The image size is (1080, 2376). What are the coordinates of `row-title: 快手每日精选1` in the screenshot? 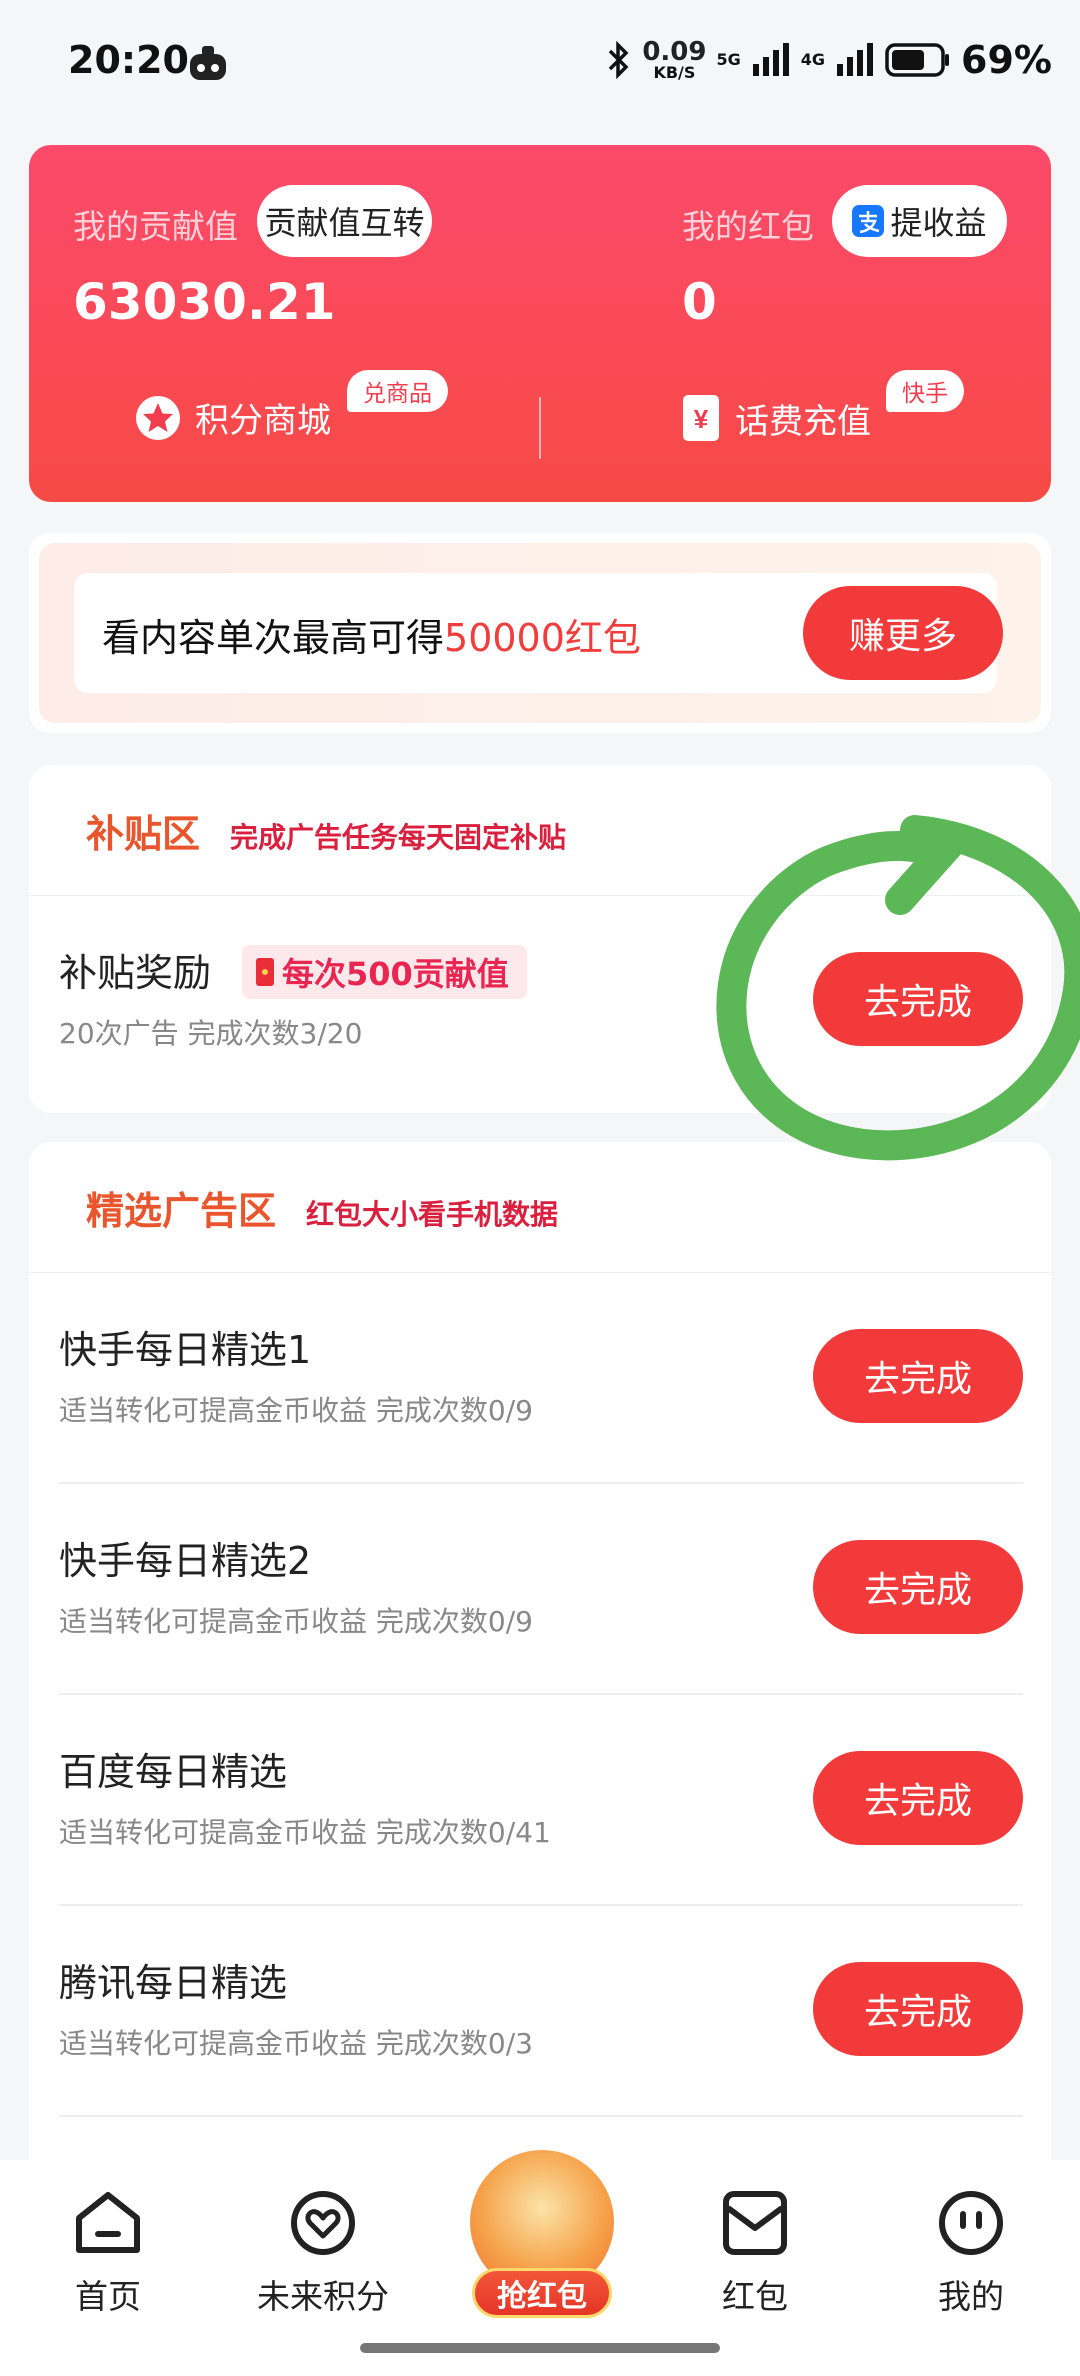 It's located at (185, 1350).